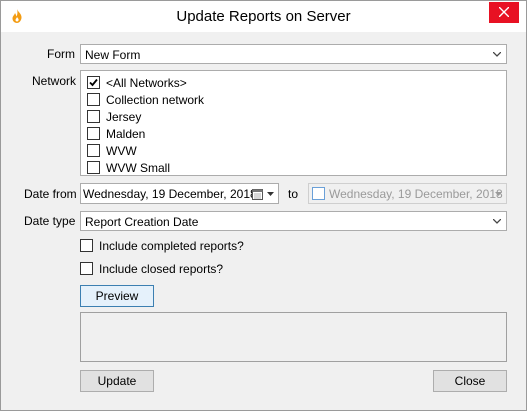  I want to click on window-title: Update Reports on Server, so click(263, 16).